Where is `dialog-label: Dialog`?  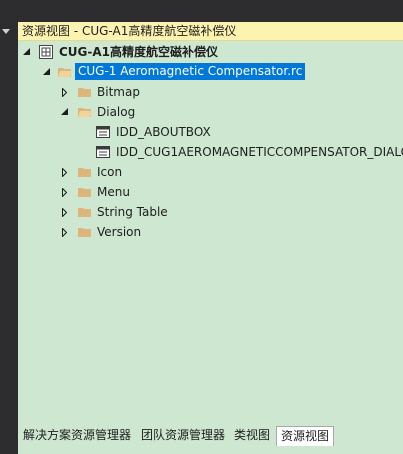 dialog-label: Dialog is located at coordinates (116, 112).